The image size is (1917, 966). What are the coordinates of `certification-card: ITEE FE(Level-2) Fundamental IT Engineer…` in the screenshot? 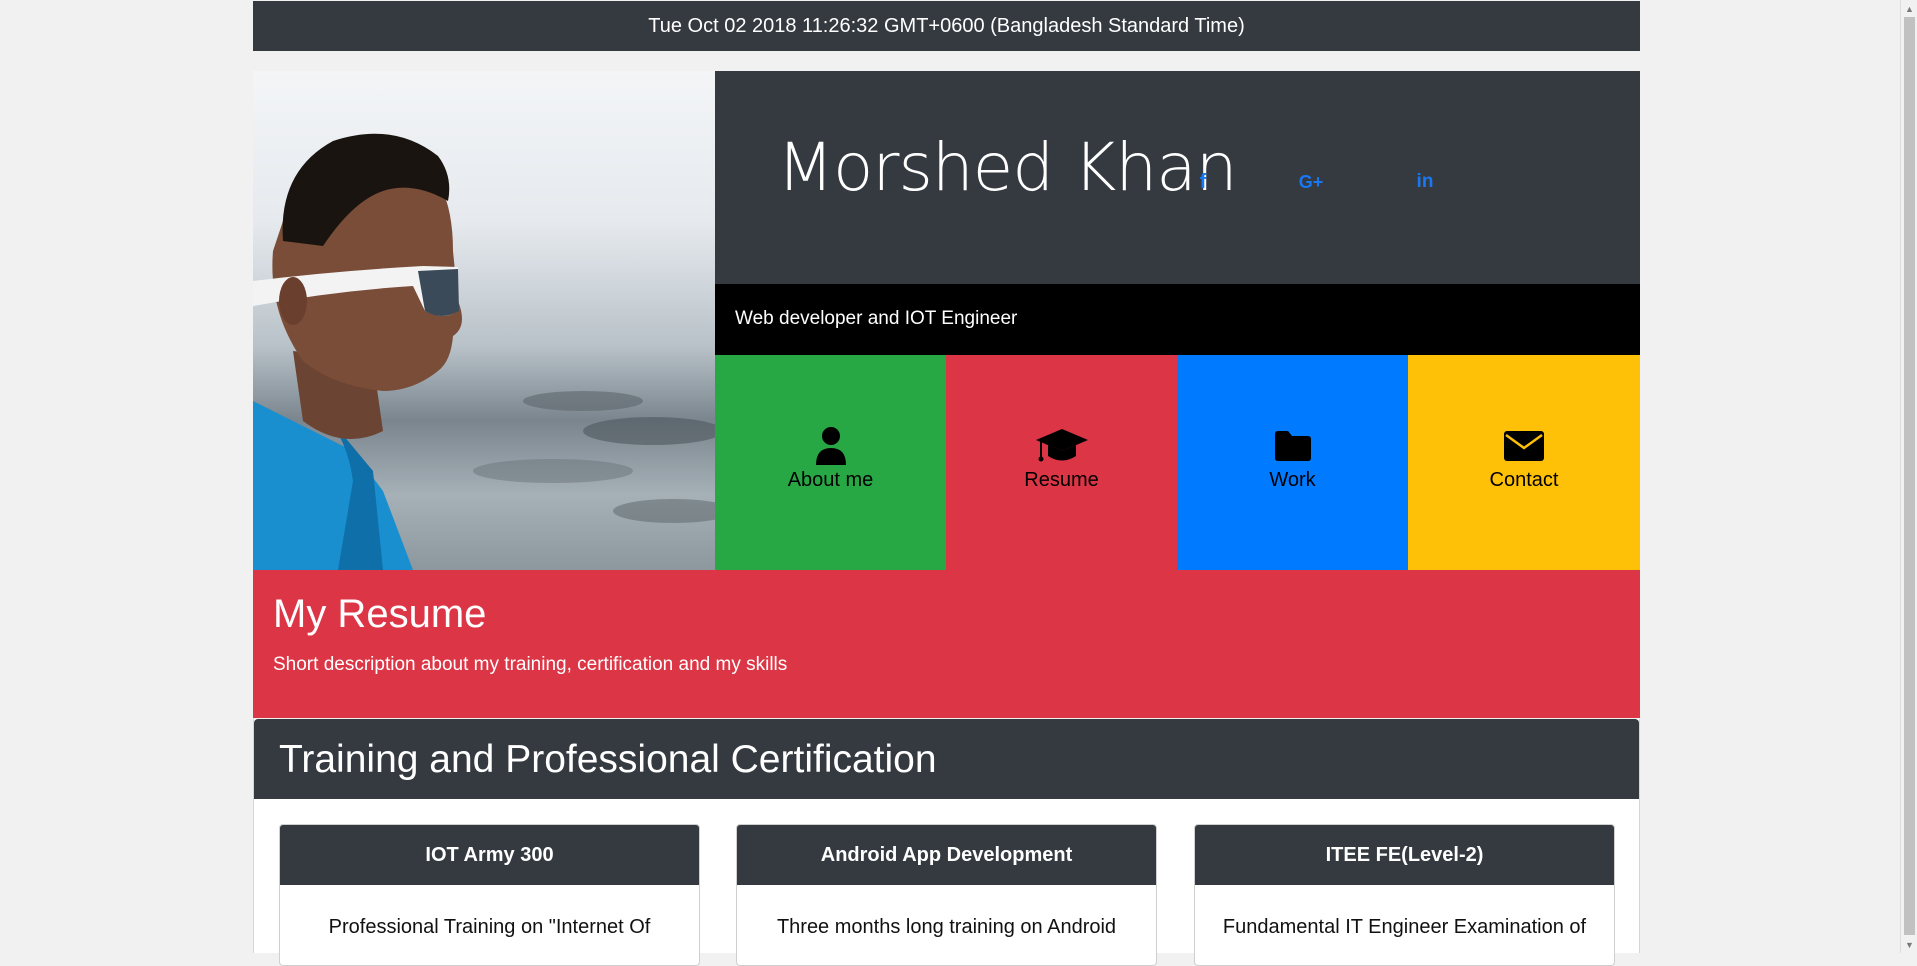 It's located at (1404, 895).